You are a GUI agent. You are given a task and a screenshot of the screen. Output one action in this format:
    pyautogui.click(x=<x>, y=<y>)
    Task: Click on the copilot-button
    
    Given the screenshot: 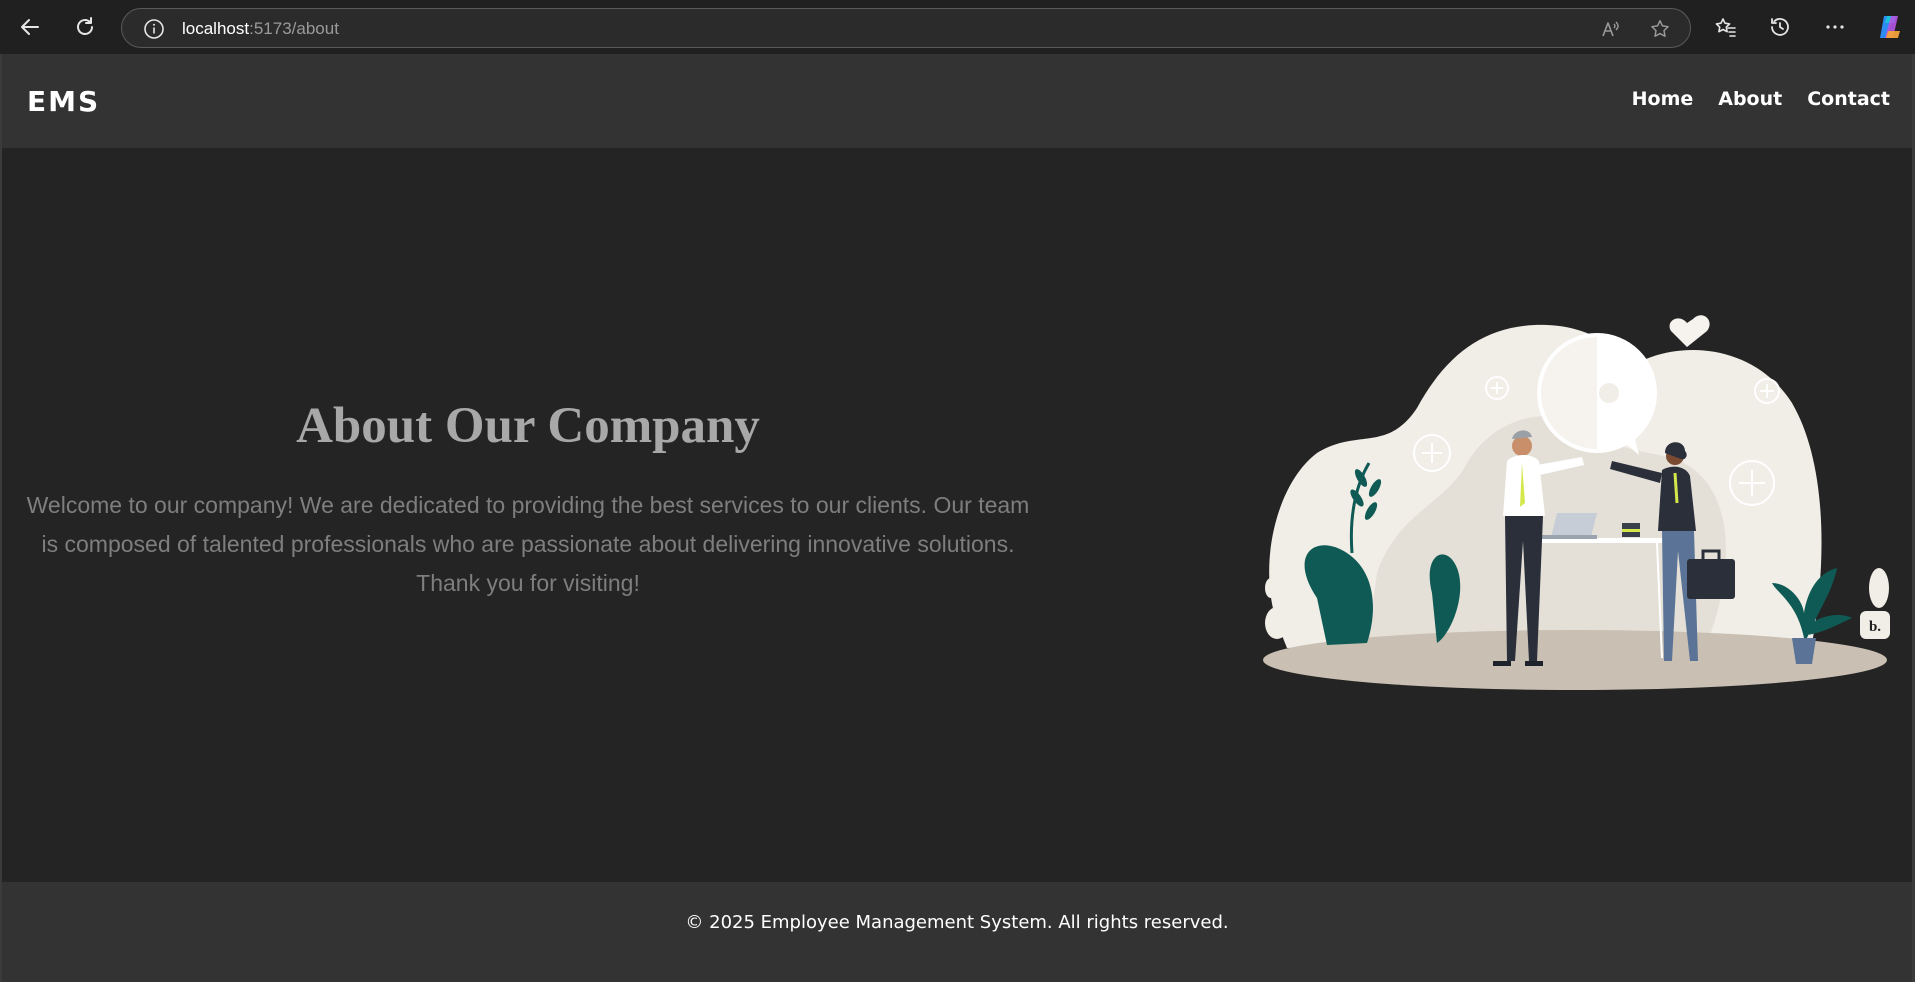 What is the action you would take?
    pyautogui.click(x=1890, y=27)
    